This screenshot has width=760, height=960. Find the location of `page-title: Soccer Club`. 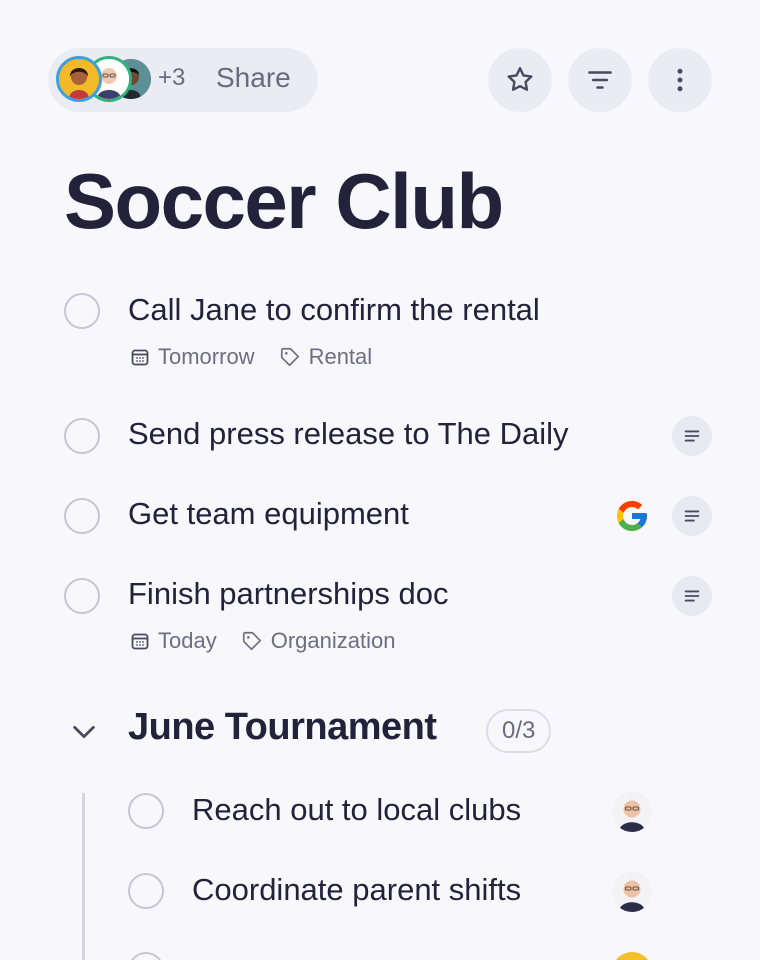

page-title: Soccer Club is located at coordinates (284, 201).